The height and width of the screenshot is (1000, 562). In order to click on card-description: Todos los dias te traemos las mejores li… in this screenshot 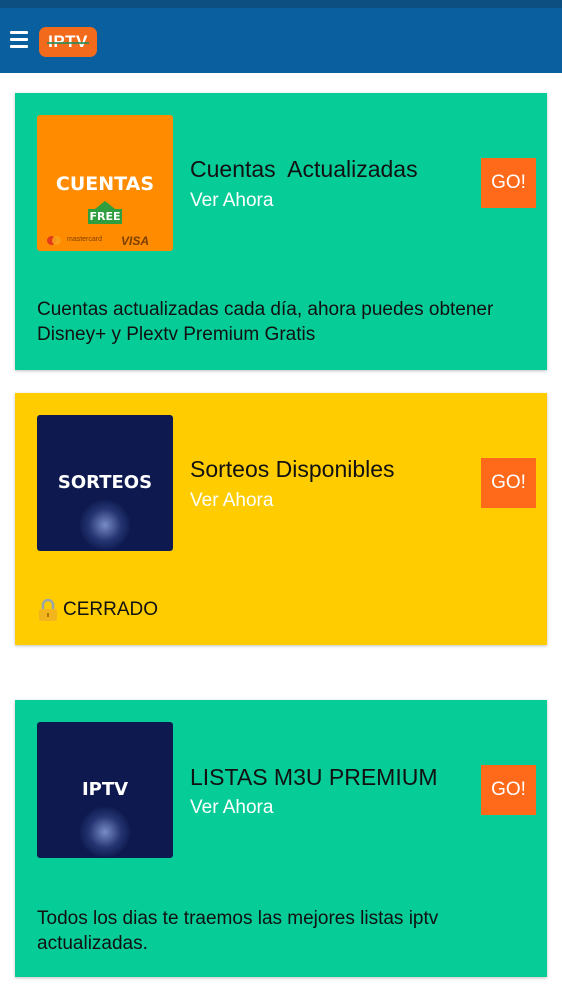, I will do `click(238, 931)`.